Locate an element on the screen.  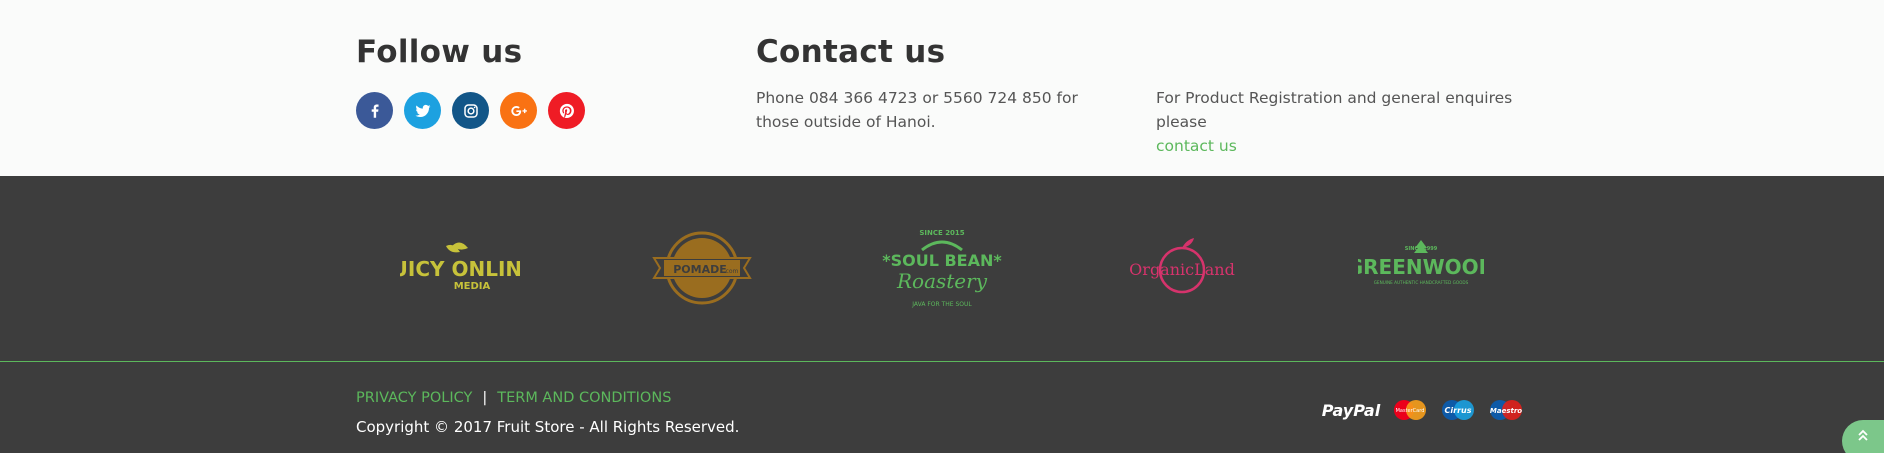
pomade-logo: POMADE .com is located at coordinates (702, 268).